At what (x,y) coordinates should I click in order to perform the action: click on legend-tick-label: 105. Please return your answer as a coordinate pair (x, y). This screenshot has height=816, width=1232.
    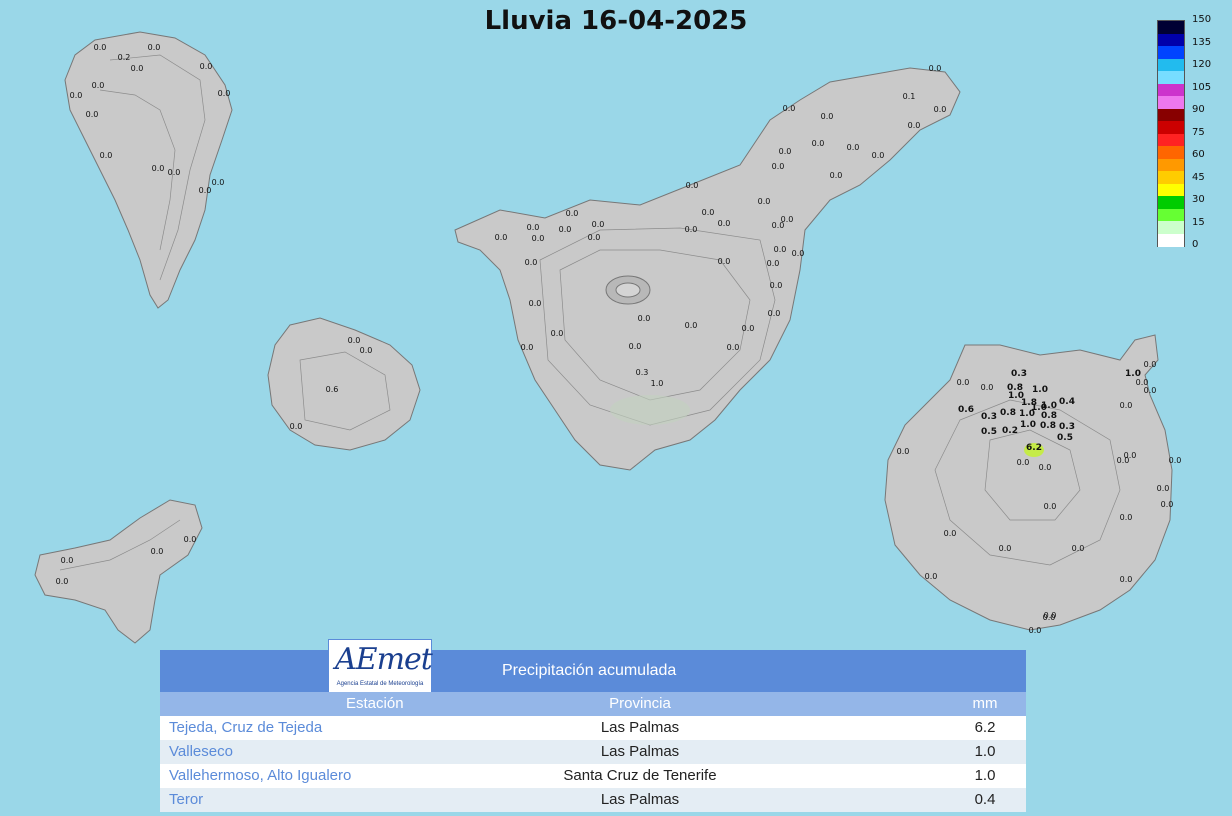
    Looking at the image, I should click on (1202, 87).